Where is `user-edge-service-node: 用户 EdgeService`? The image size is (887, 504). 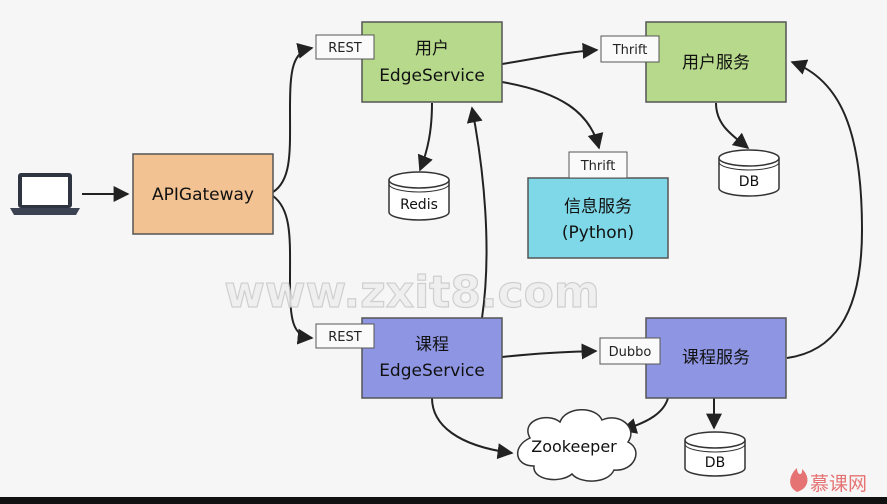
user-edge-service-node: 用户 EdgeService is located at coordinates (432, 62).